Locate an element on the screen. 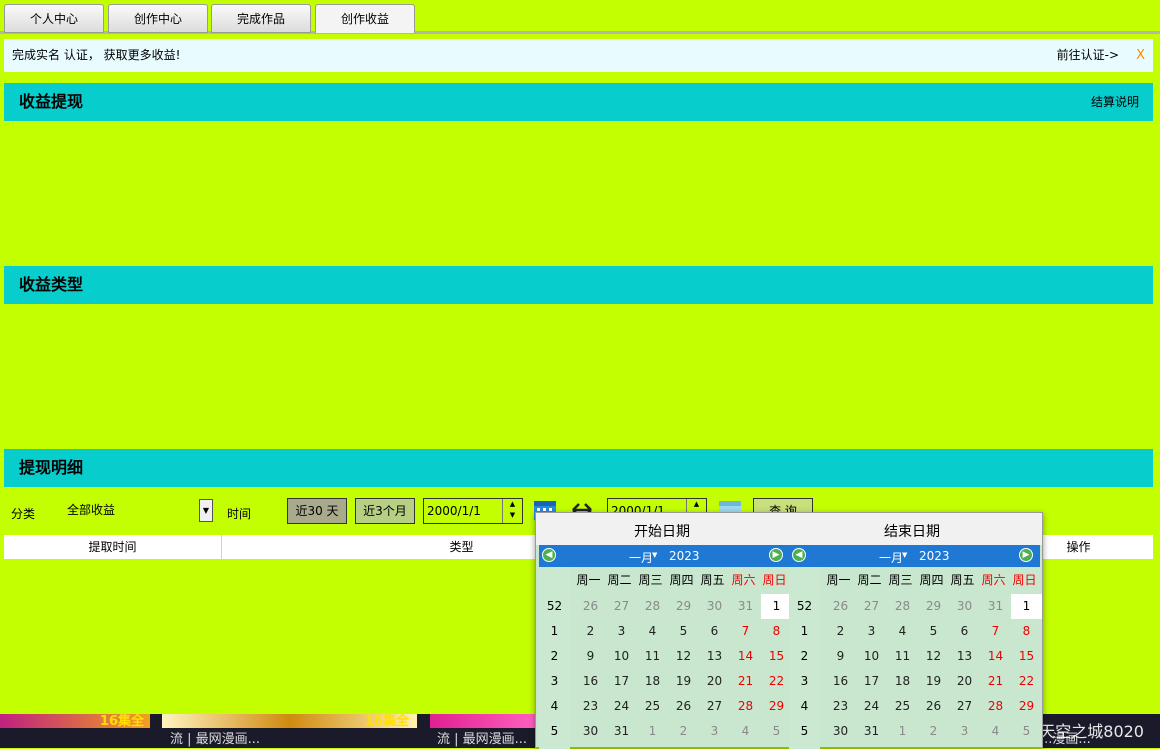 The width and height of the screenshot is (1160, 749). tab-creation-earnings: 创作收益 is located at coordinates (365, 18).